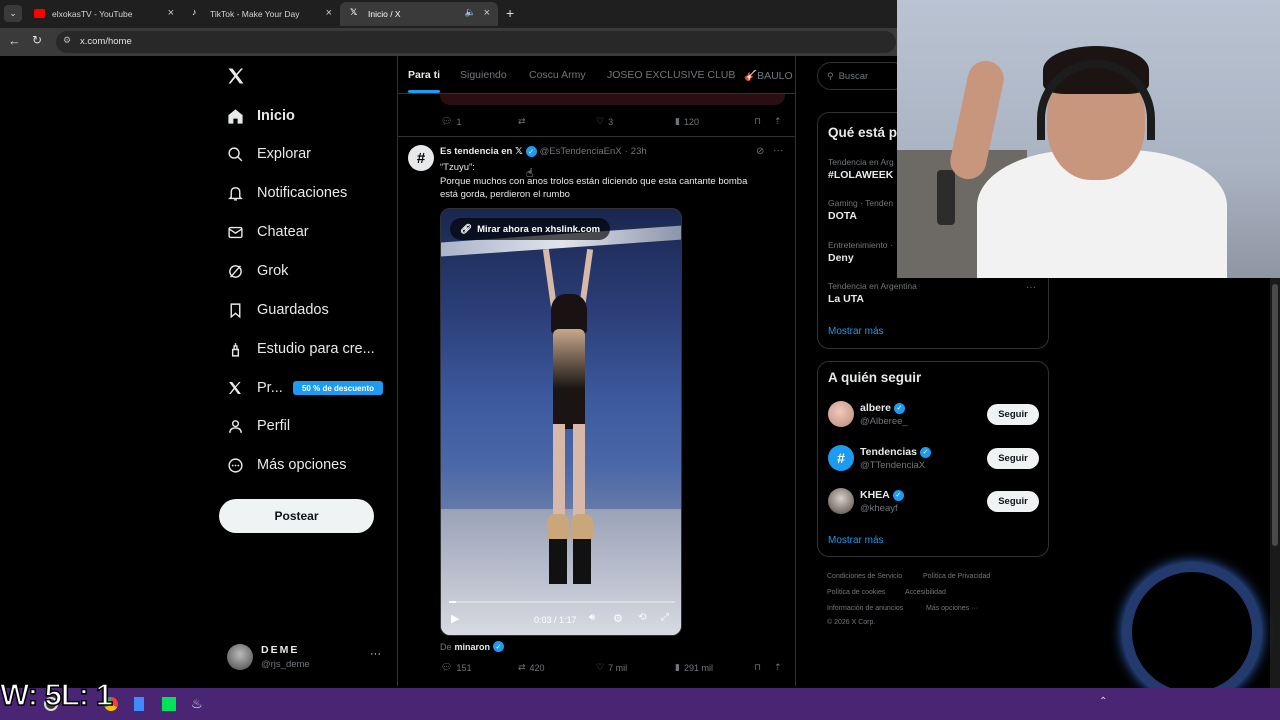  I want to click on account-more-icon: ···, so click(375, 654).